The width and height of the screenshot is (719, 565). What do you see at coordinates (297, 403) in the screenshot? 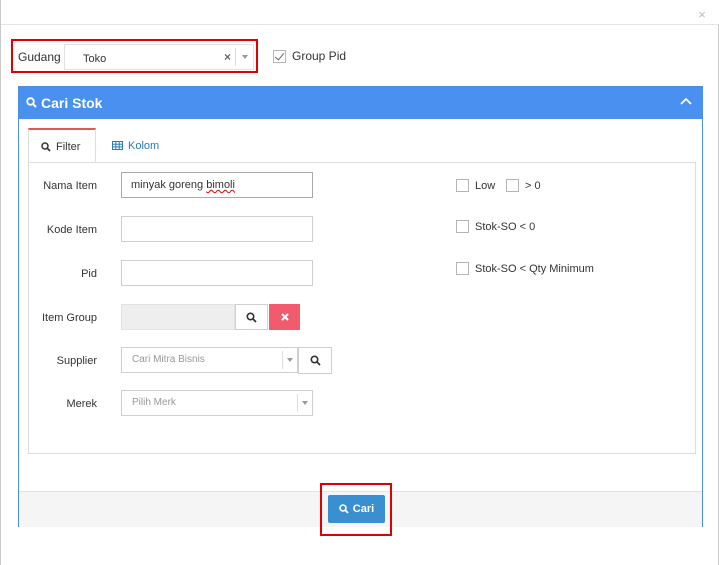
I see `merek-divider` at bounding box center [297, 403].